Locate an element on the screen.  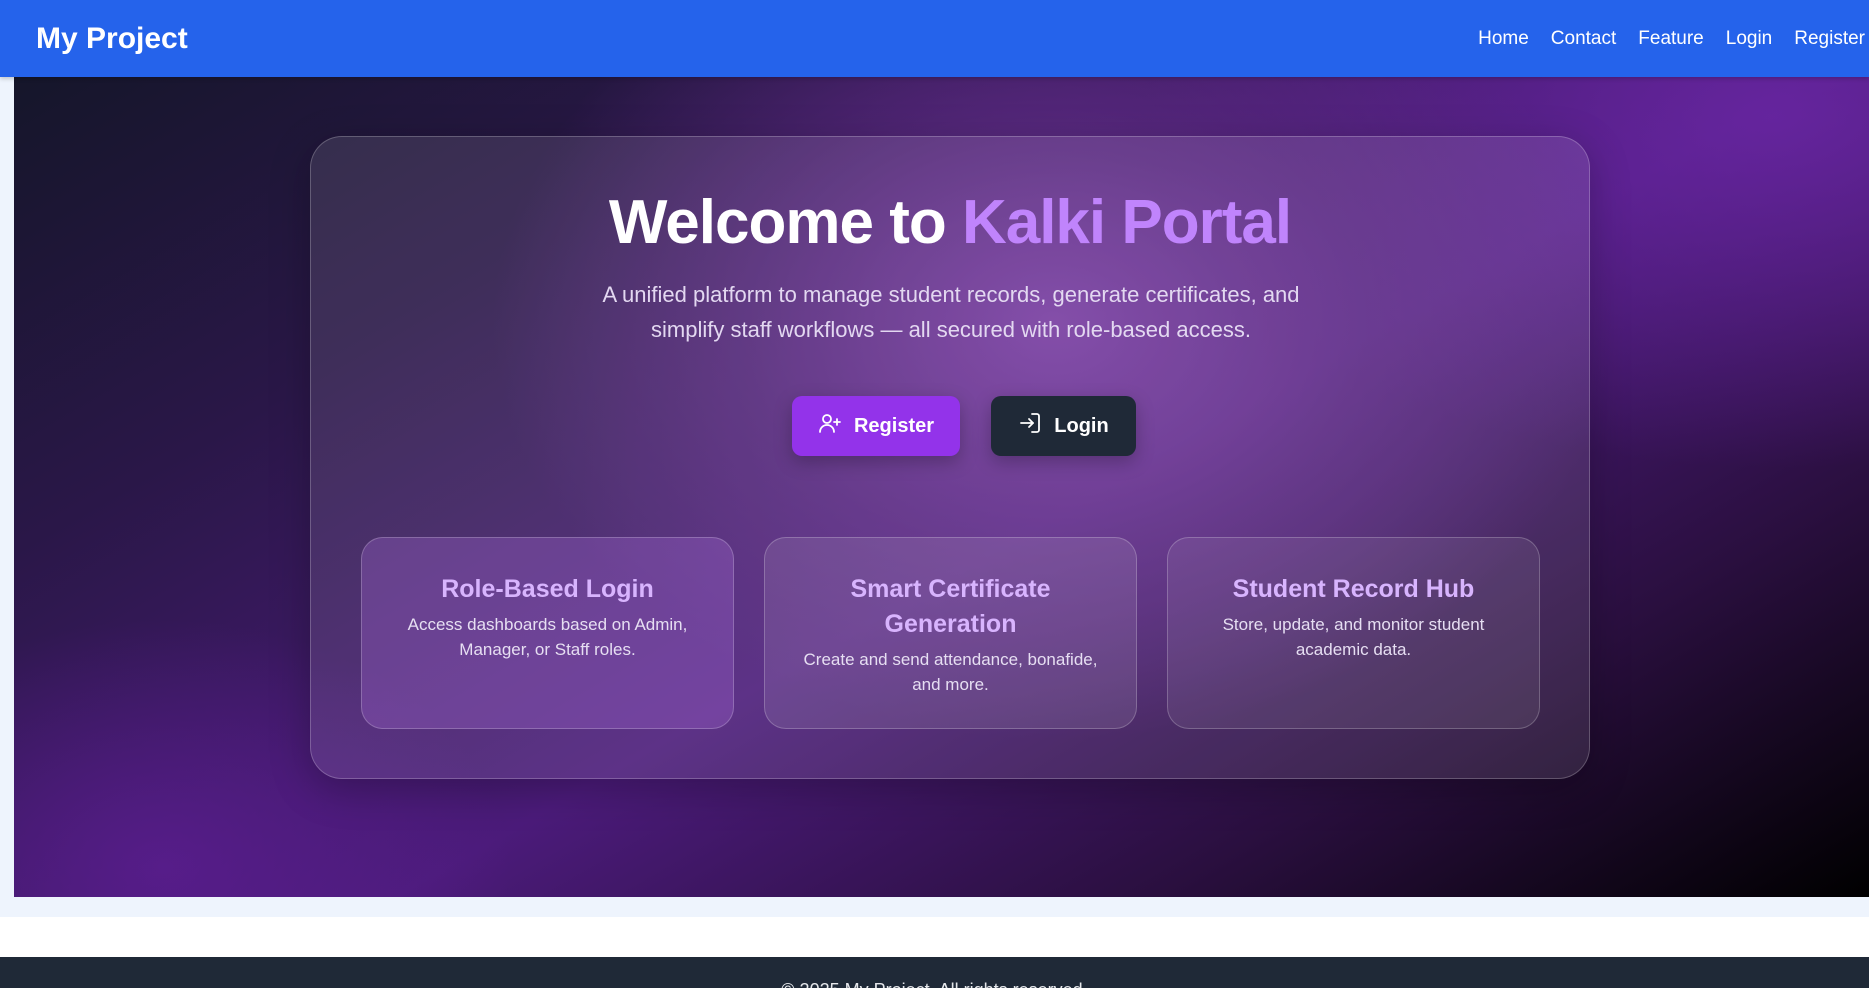
footer: © 2025 My Project. All rights reserved. is located at coordinates (934, 972).